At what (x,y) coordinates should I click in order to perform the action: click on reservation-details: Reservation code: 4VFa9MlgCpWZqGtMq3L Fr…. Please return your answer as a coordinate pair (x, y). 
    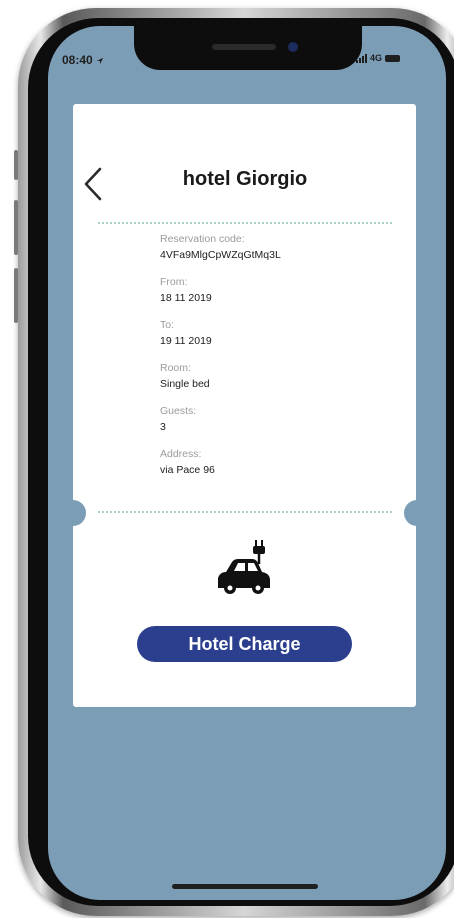
    Looking at the image, I should click on (220, 361).